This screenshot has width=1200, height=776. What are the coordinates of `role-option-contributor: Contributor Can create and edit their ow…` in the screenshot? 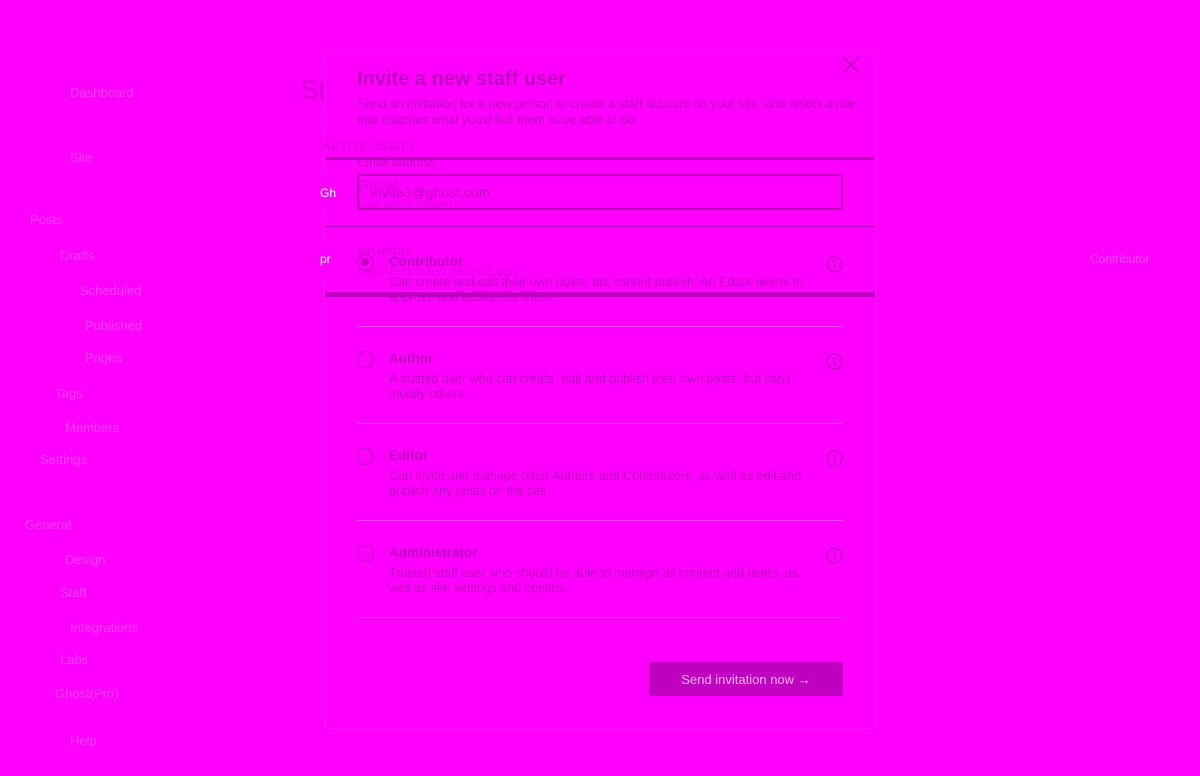 It's located at (600, 278).